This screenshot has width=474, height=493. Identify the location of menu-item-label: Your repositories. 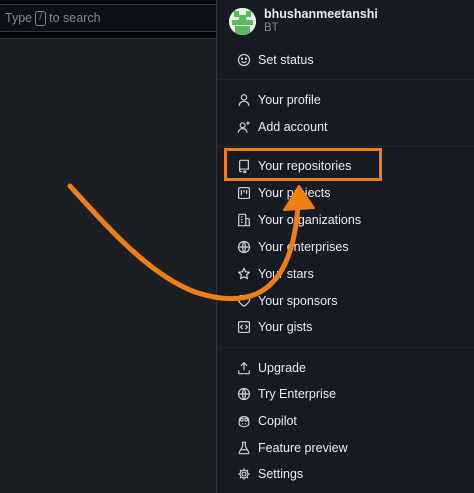
(305, 166).